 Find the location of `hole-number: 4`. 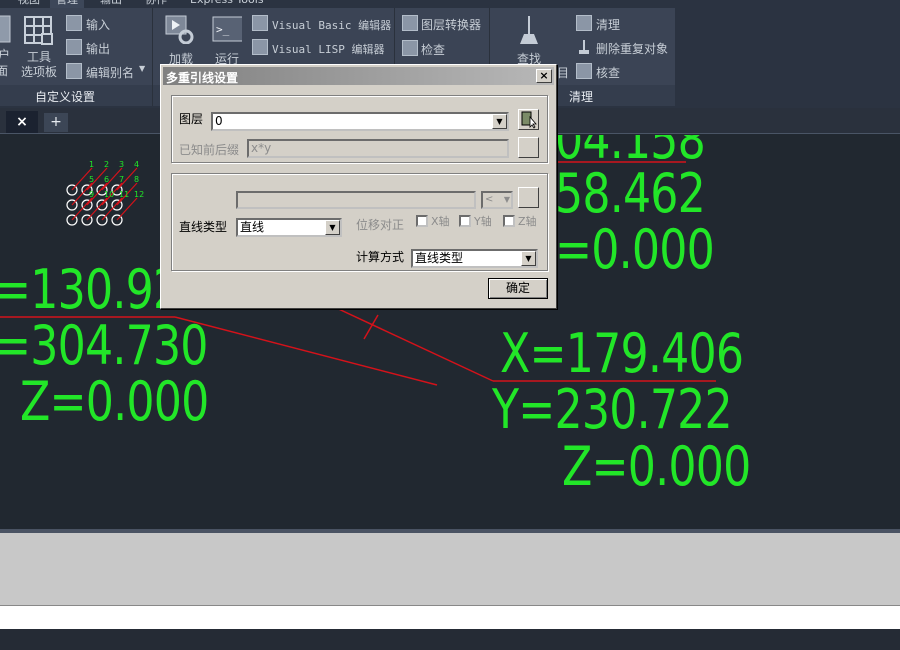

hole-number: 4 is located at coordinates (136, 164).